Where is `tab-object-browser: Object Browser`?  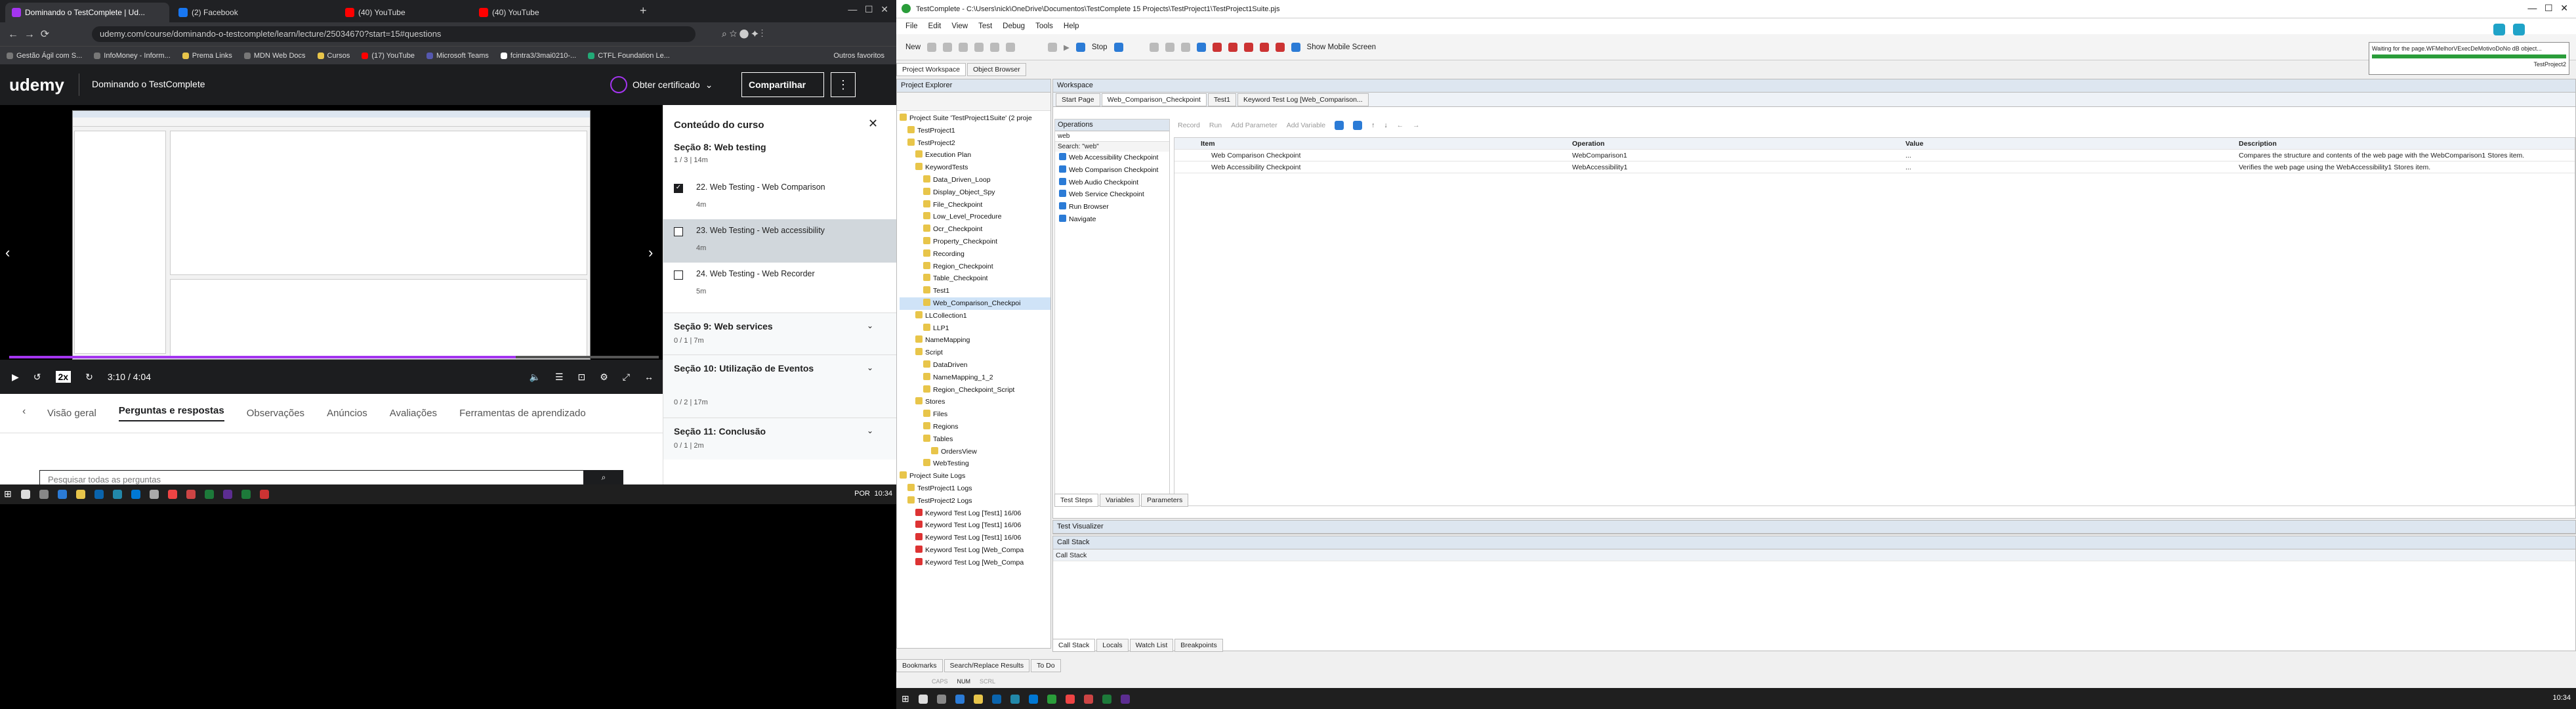 tab-object-browser: Object Browser is located at coordinates (996, 69).